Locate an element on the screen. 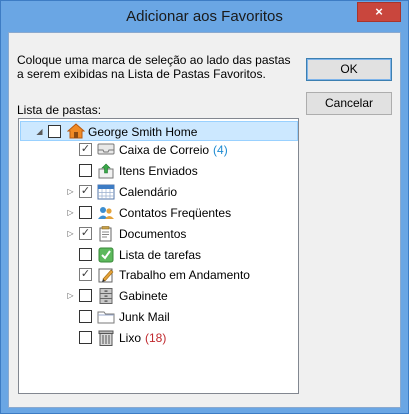 This screenshot has width=409, height=414. folder-name: Junk Mail is located at coordinates (144, 317).